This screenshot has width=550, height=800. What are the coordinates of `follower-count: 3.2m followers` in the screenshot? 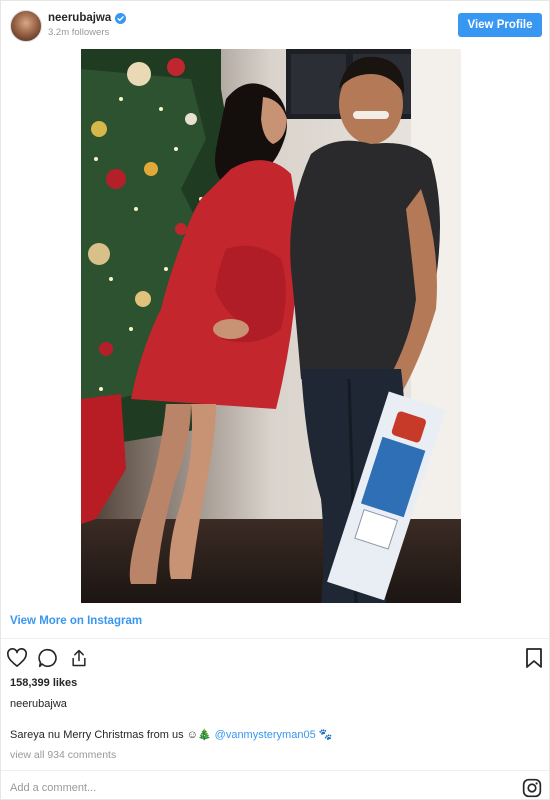 It's located at (79, 32).